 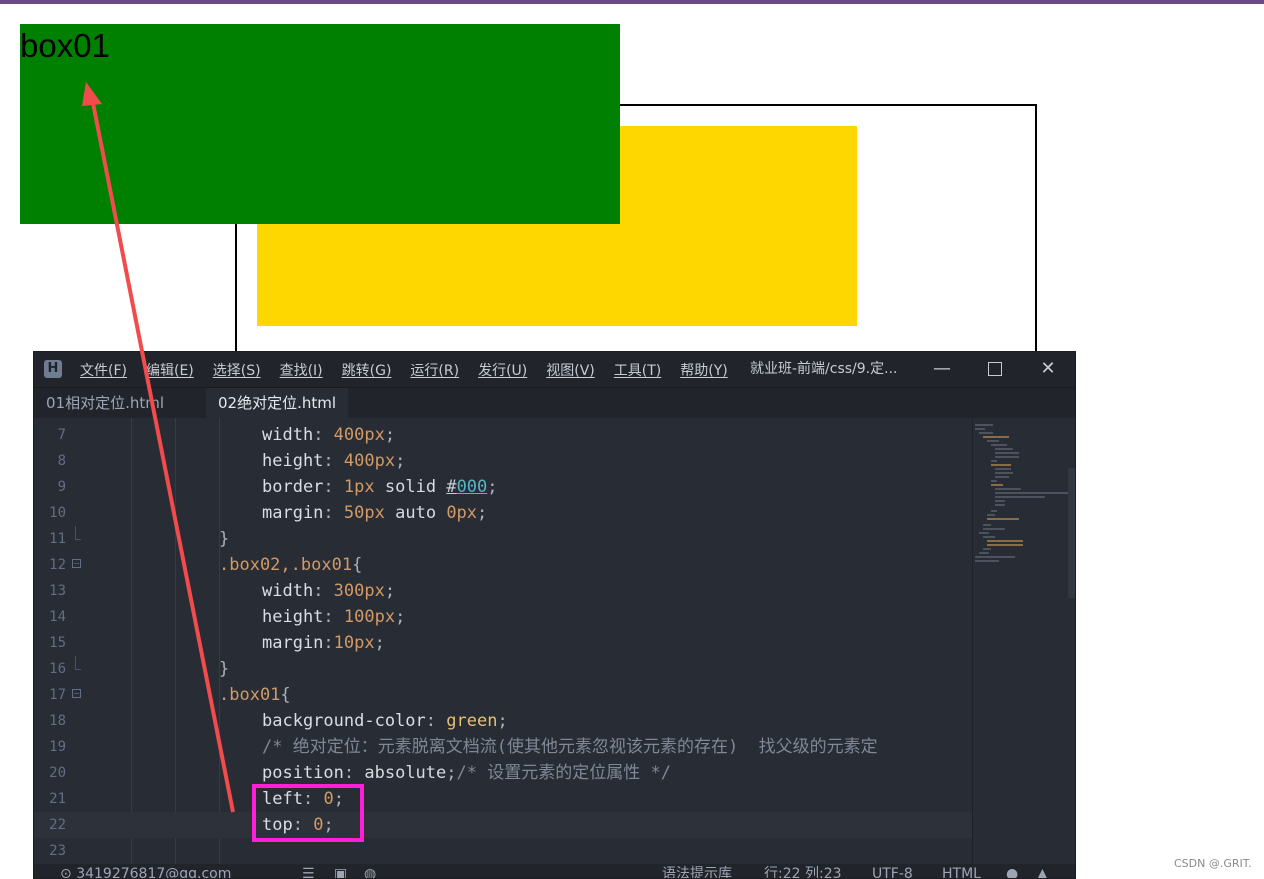 I want to click on menu-help: 帮助(Y), so click(x=703, y=370).